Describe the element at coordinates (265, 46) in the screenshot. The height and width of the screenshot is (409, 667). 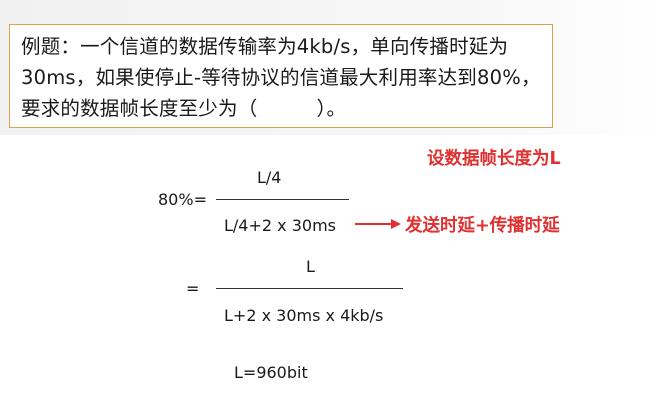
I see `question-line-1: 例题：一个信道的数据传输率为4kb/s，单向传播时延为` at that location.